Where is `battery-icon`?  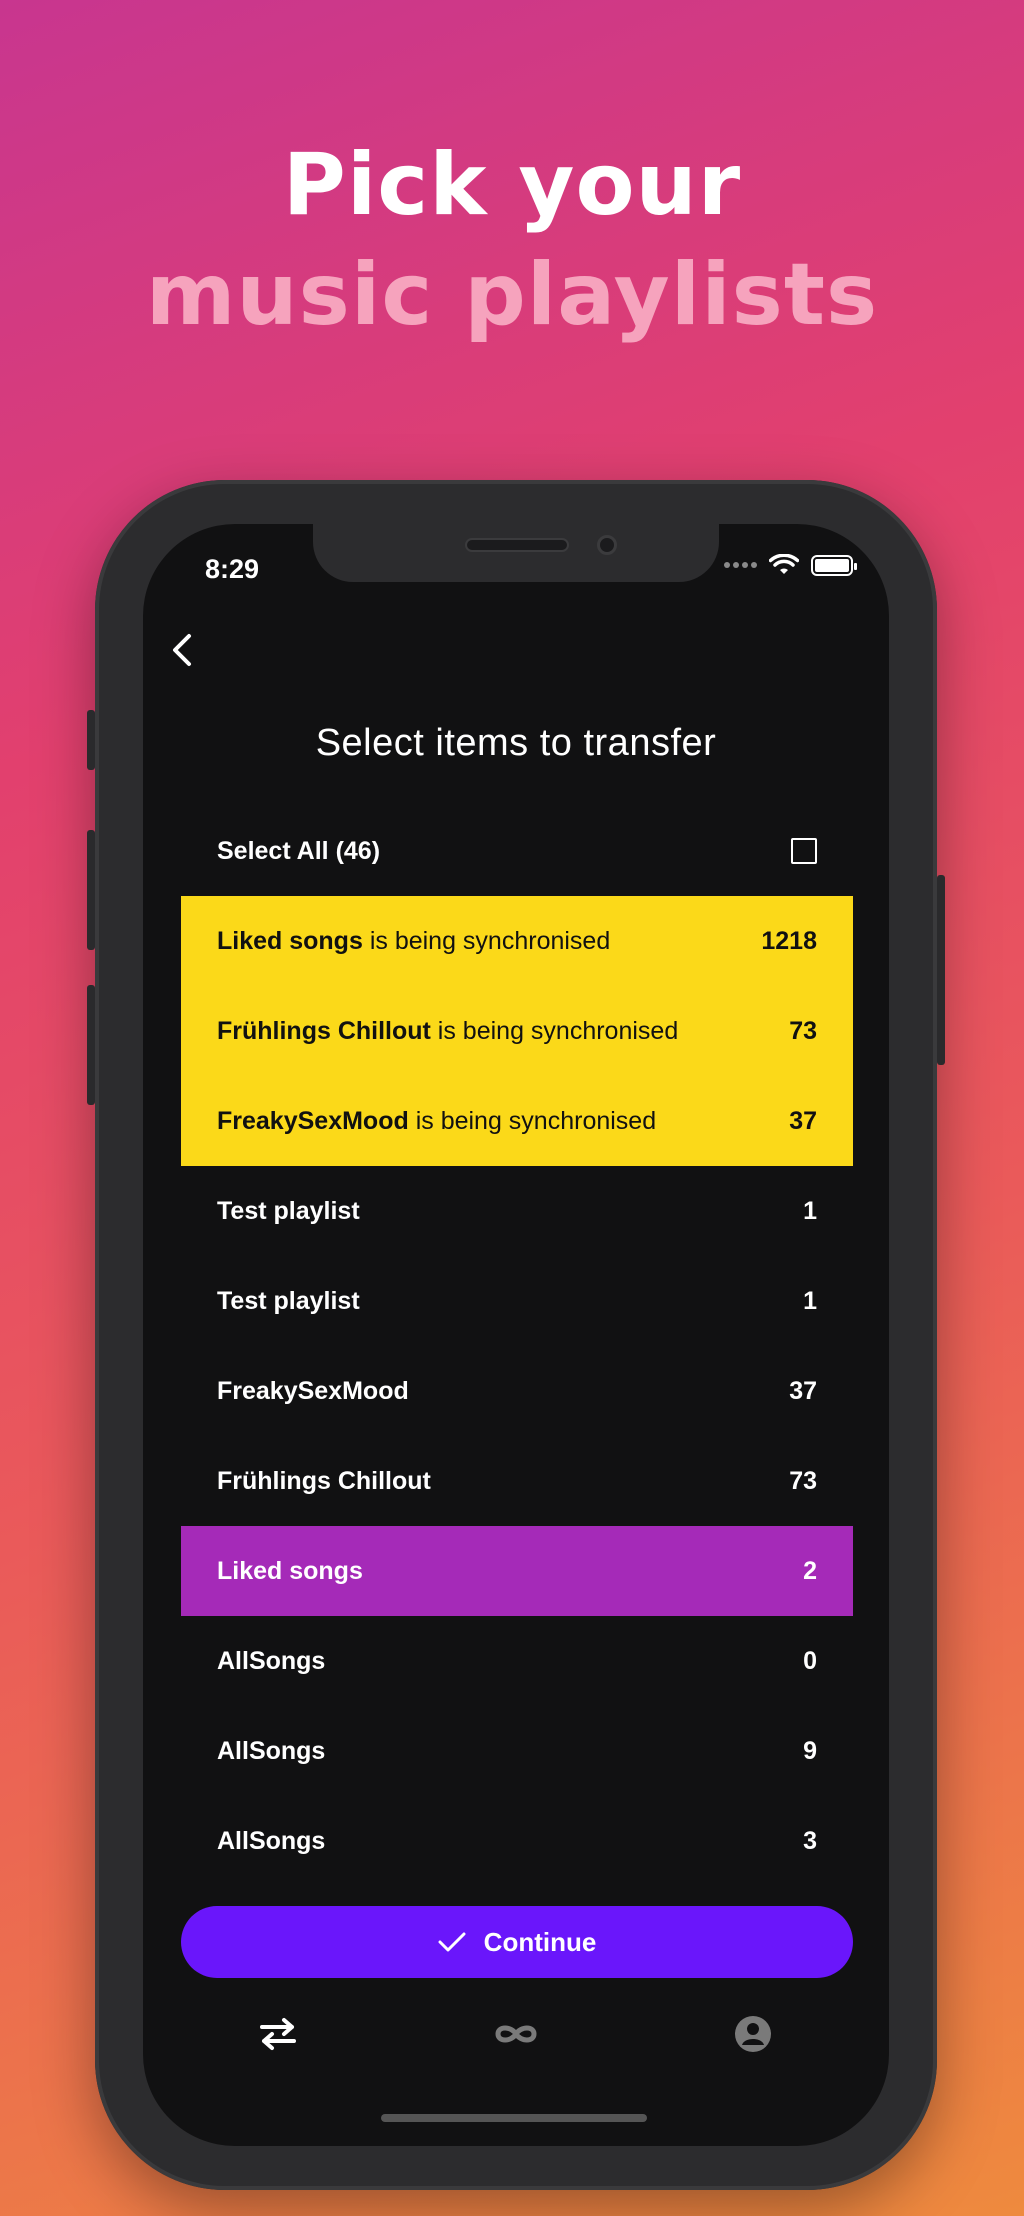 battery-icon is located at coordinates (834, 565).